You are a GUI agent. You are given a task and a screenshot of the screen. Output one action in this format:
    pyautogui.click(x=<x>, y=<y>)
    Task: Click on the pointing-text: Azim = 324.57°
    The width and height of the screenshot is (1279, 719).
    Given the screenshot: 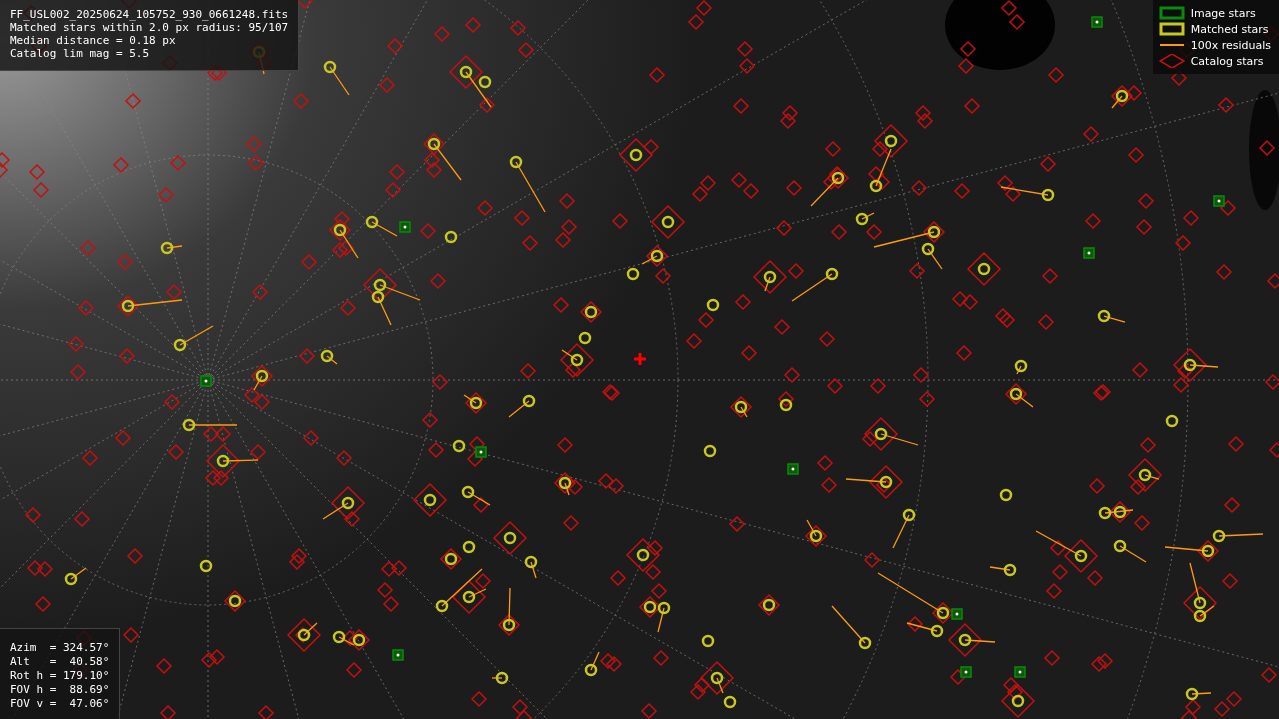 What is the action you would take?
    pyautogui.click(x=60, y=648)
    